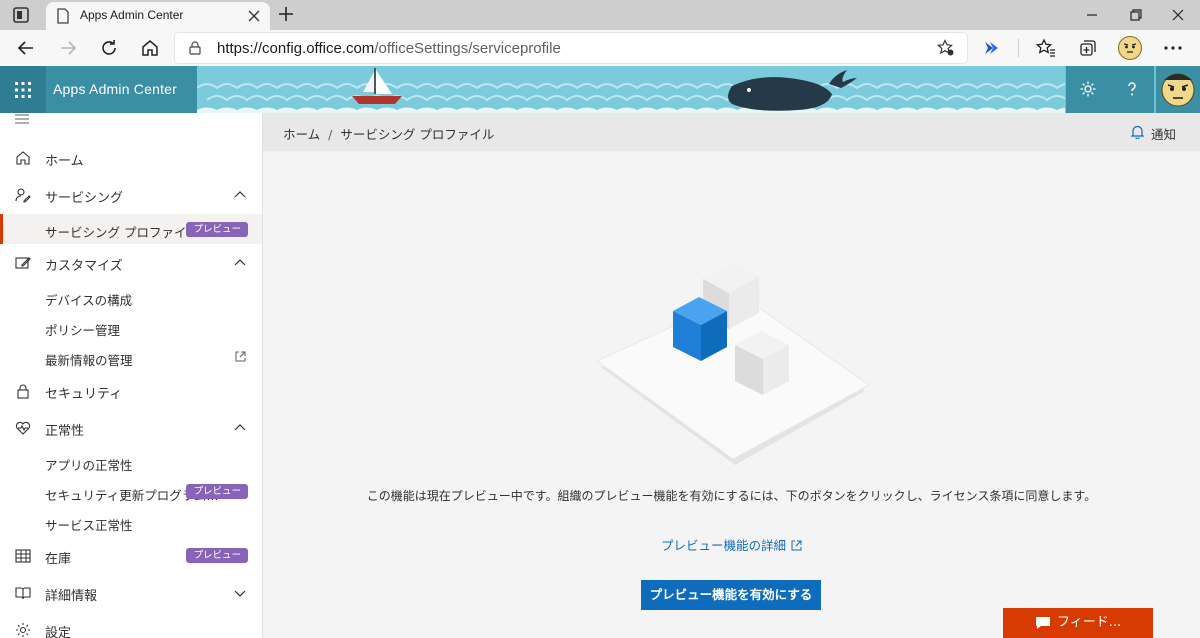 The width and height of the screenshot is (1200, 638). What do you see at coordinates (301, 134) in the screenshot?
I see `breadcrumb-home: ホーム` at bounding box center [301, 134].